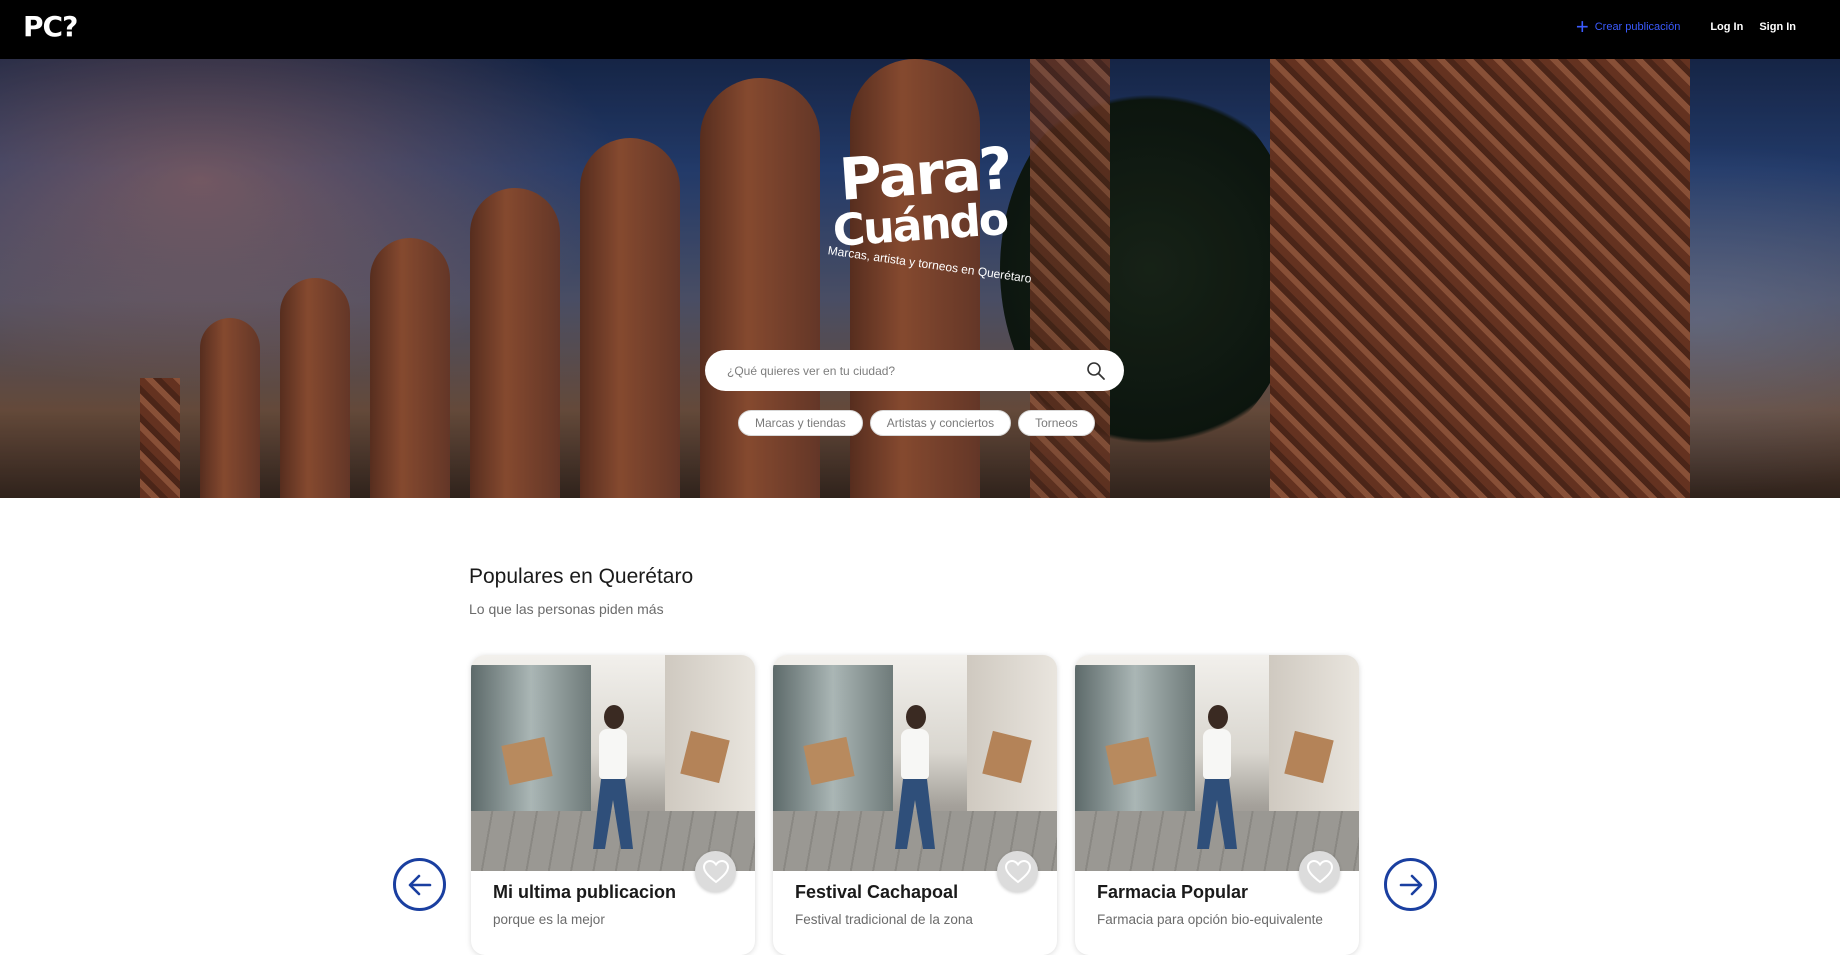 This screenshot has width=1840, height=955. I want to click on post-card: Mi ultima publicacion porque es la mejor, so click(613, 805).